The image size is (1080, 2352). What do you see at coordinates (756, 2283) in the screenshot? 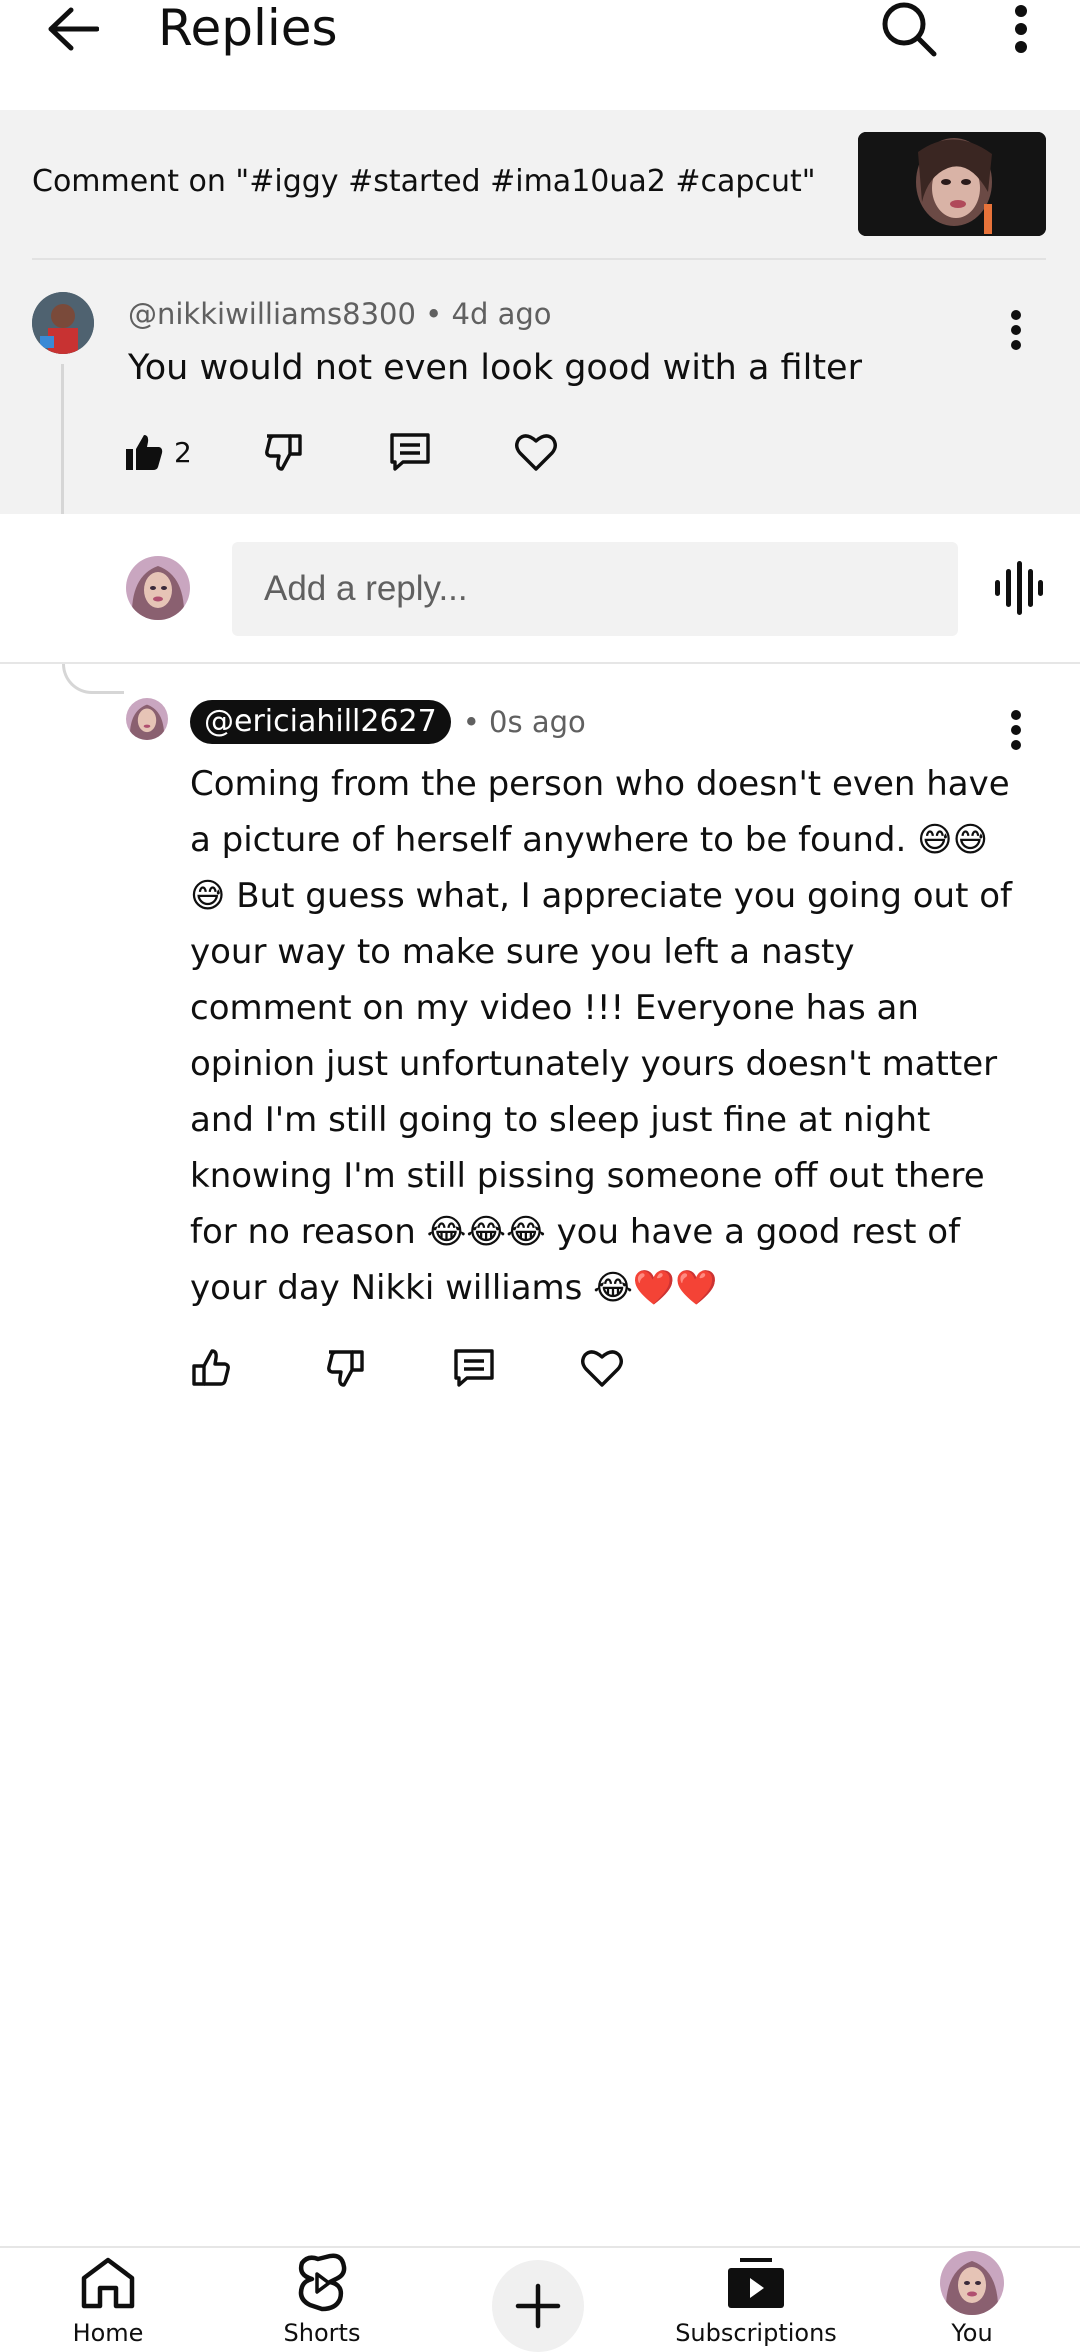
I see `subscriptions-icon` at bounding box center [756, 2283].